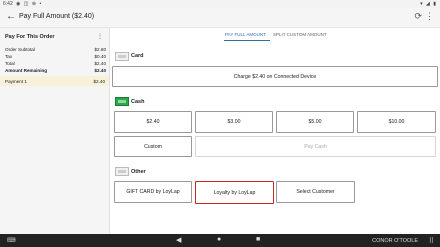  Describe the element at coordinates (30, 37) in the screenshot. I see `order-panel-title: Pay For This Order` at that location.